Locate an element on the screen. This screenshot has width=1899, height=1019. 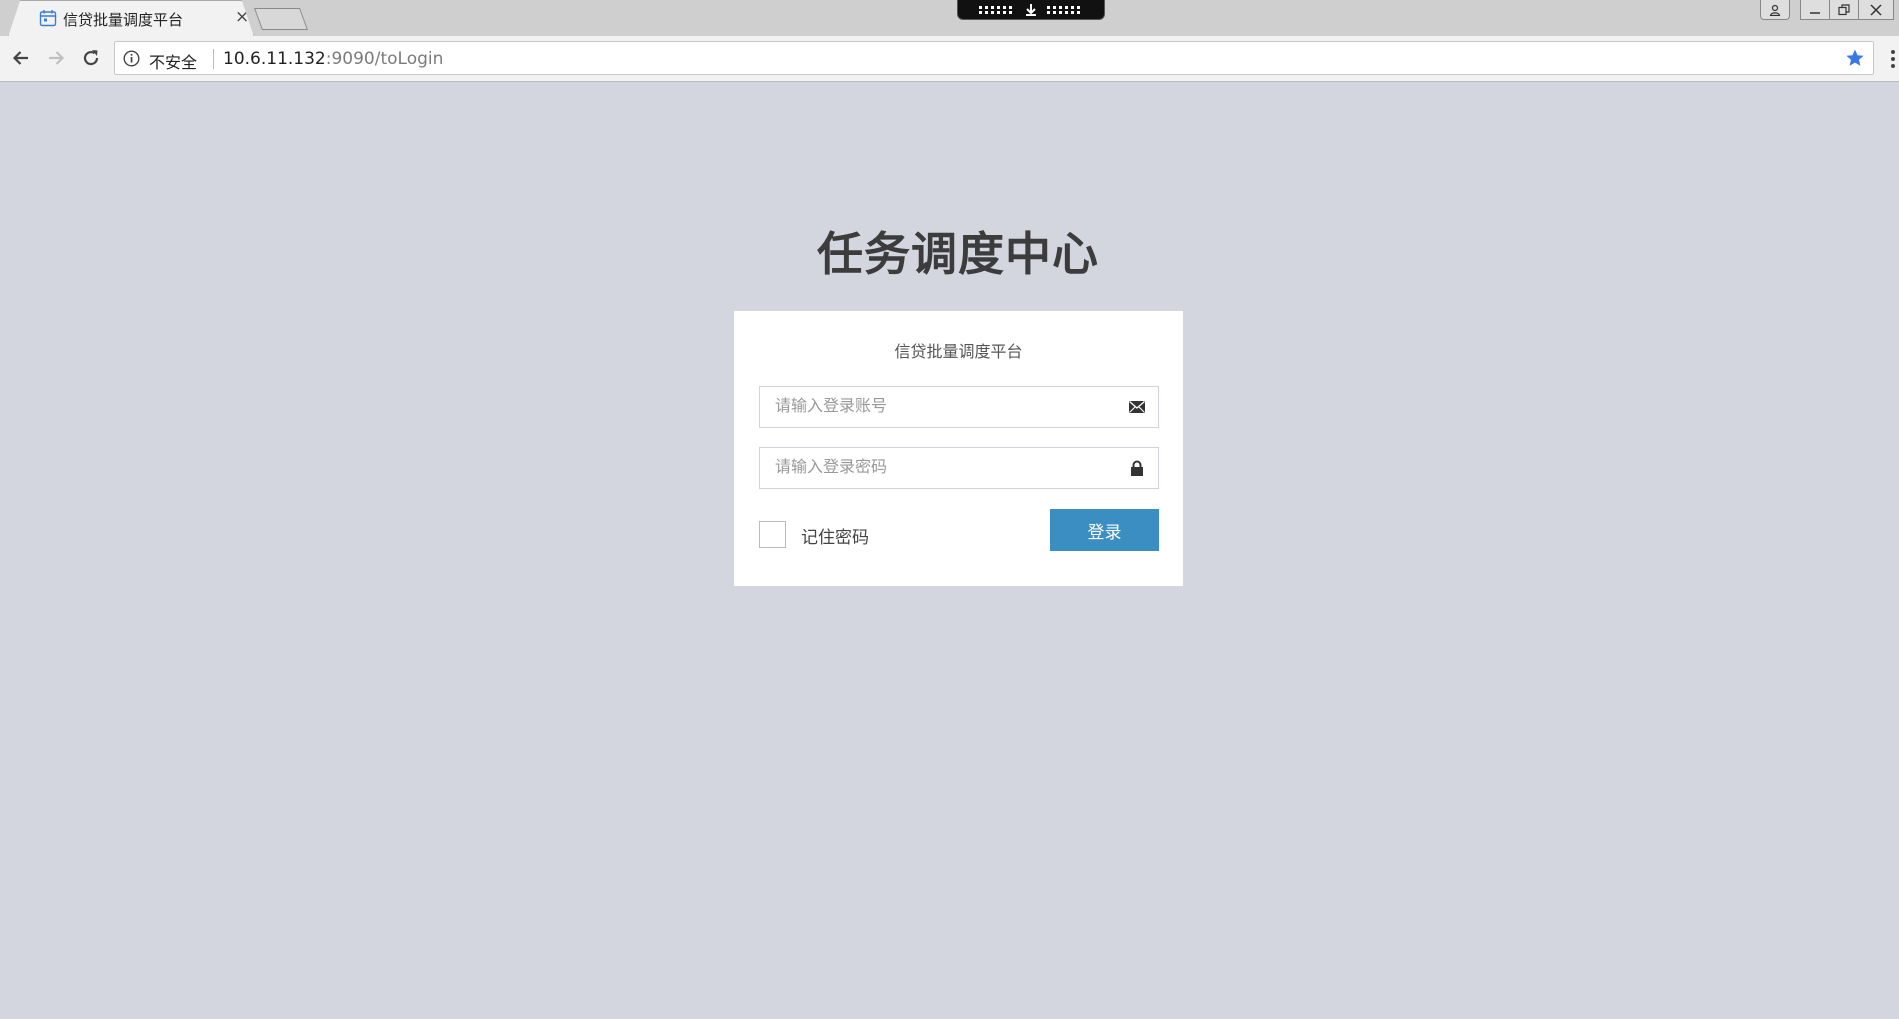
login-button: 登录 is located at coordinates (1104, 530).